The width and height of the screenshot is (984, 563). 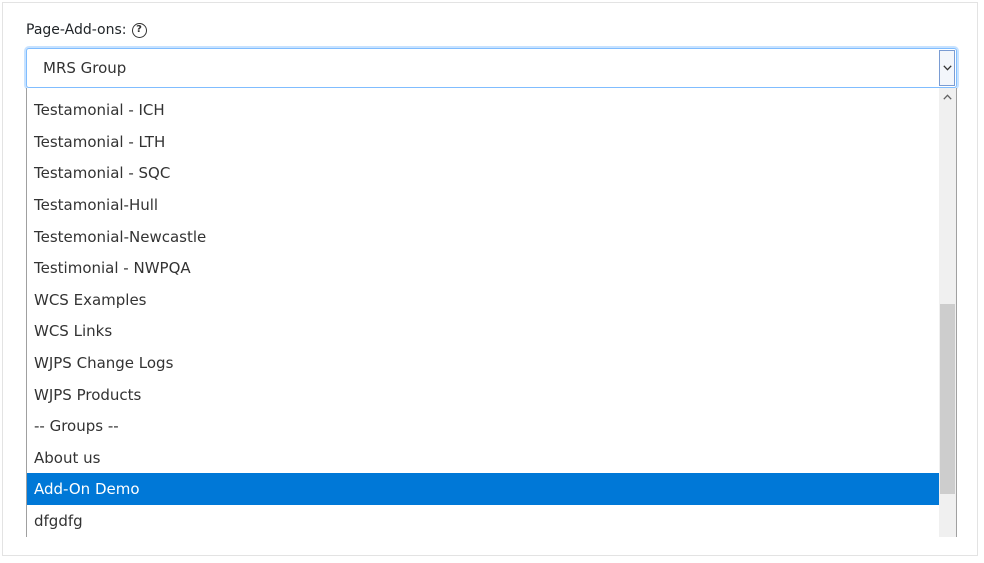 I want to click on dropdown-option: WCS Examples, so click(x=483, y=300).